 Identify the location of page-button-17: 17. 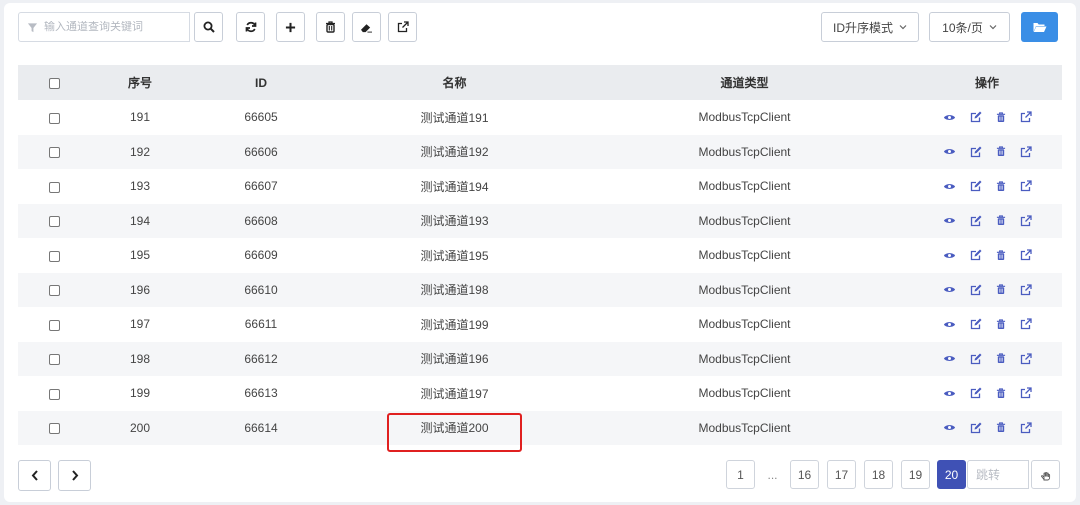
(841, 474).